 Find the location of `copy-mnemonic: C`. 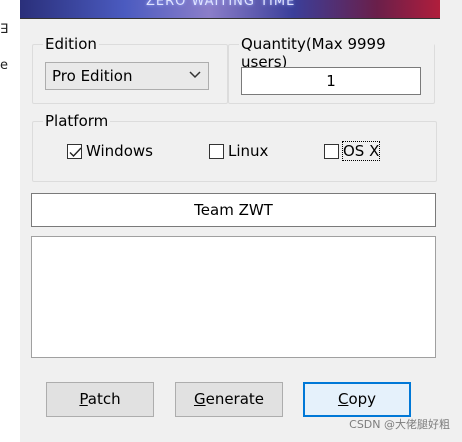

copy-mnemonic: C is located at coordinates (343, 399).